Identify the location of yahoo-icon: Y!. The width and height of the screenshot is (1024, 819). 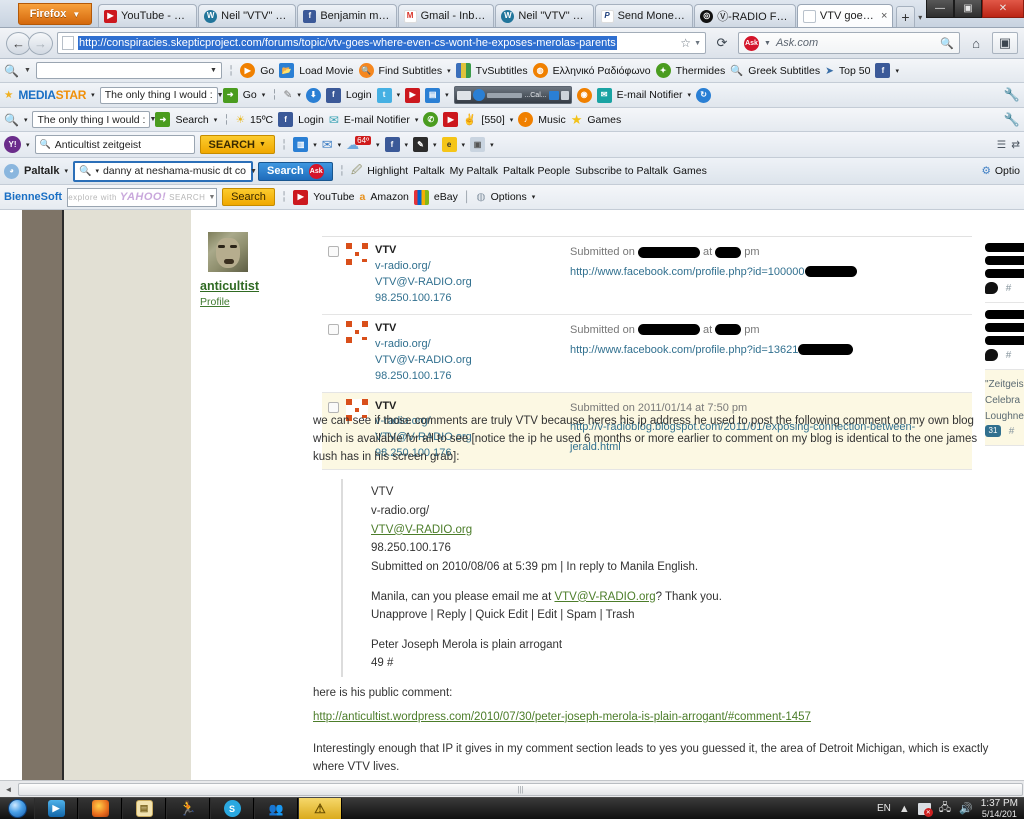
(12, 144).